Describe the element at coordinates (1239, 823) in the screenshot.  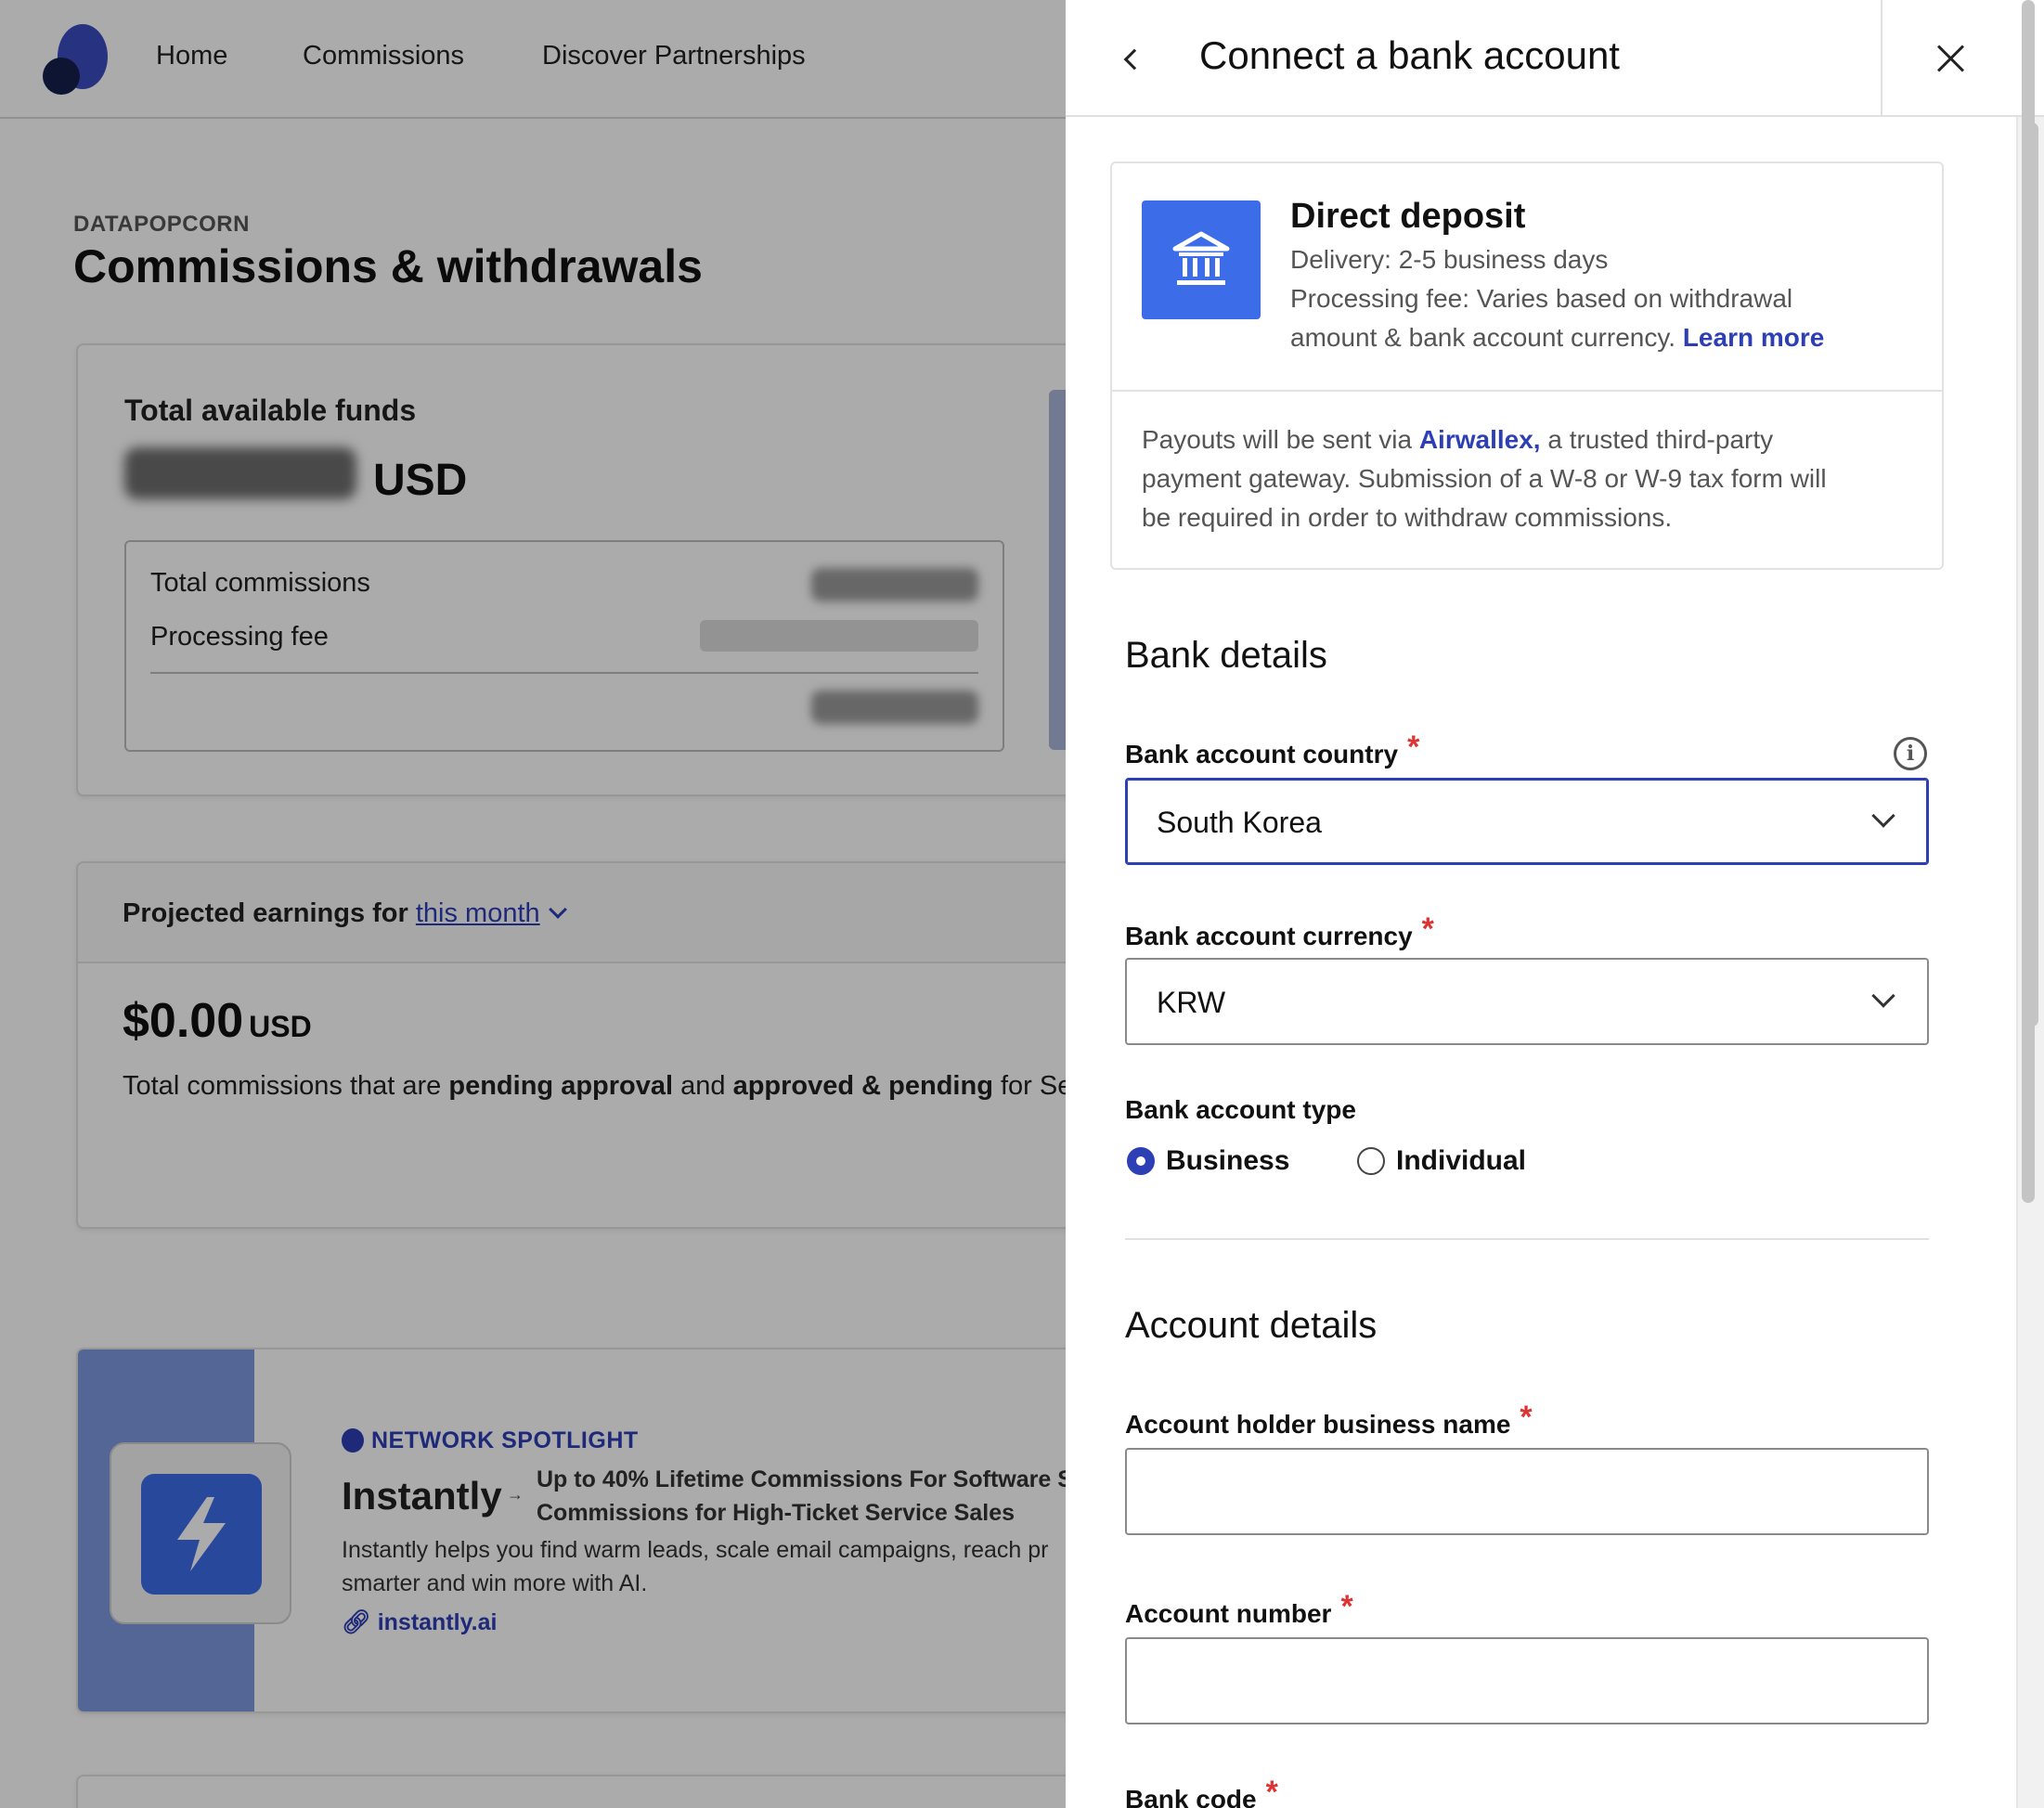
I see `country-select-value: South Korea` at that location.